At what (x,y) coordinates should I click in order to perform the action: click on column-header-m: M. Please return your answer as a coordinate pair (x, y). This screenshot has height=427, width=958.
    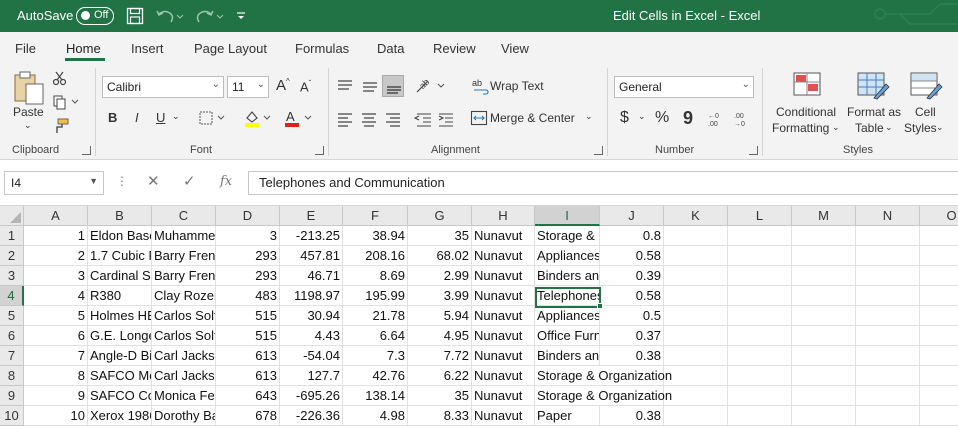
    Looking at the image, I should click on (824, 216).